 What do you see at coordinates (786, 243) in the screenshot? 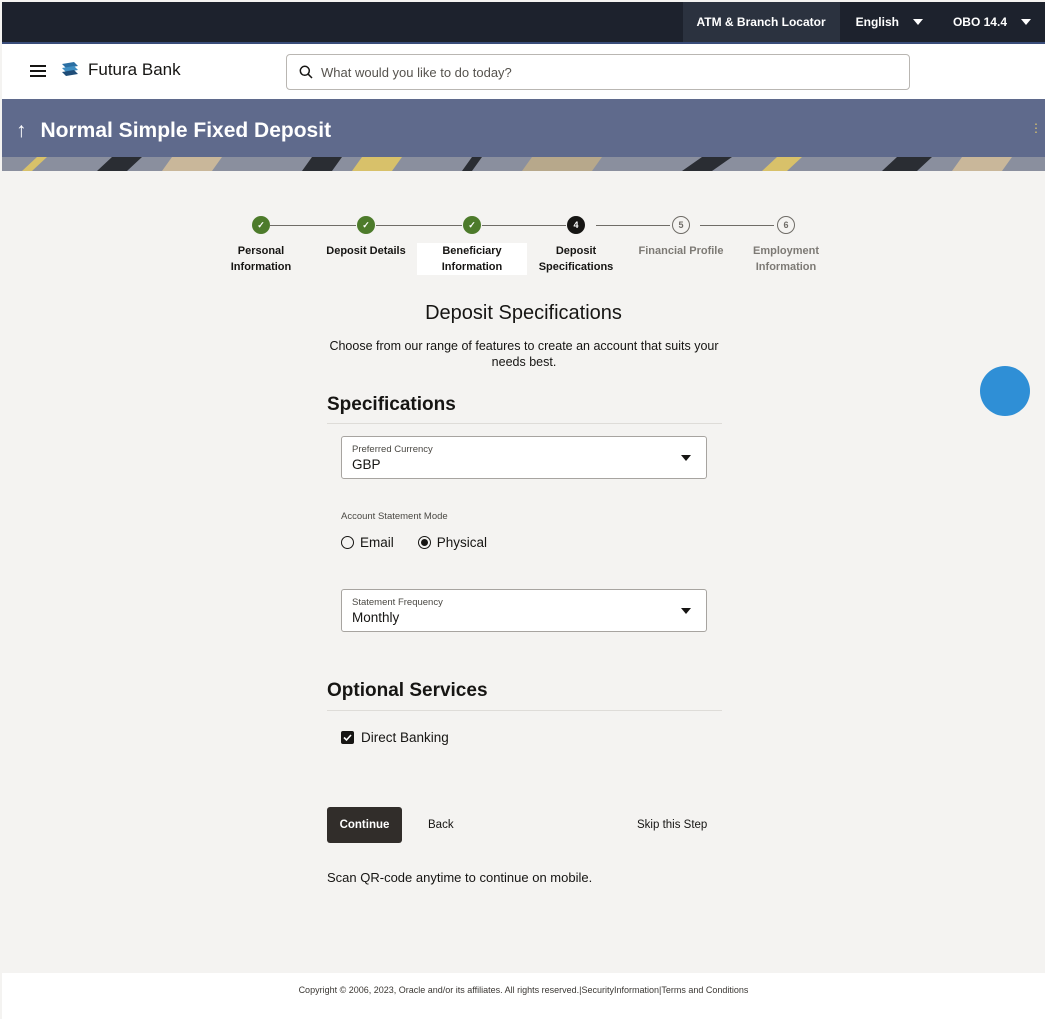
I see `step-employment-information: 6 Employment Information` at bounding box center [786, 243].